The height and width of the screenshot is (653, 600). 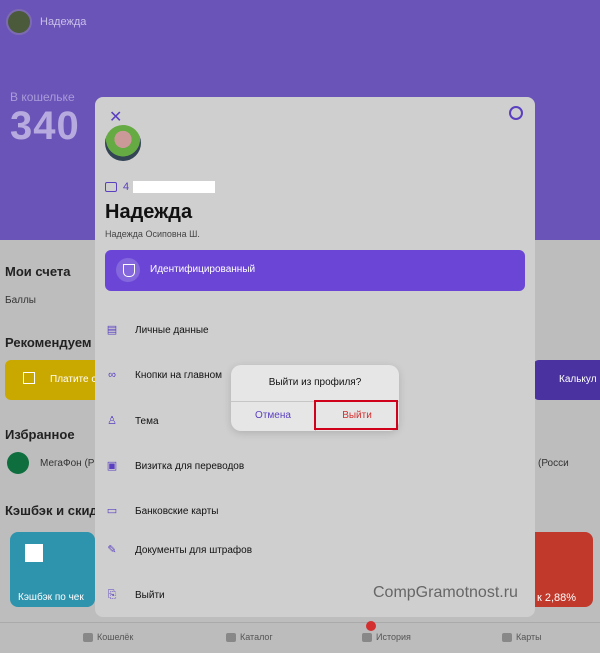 I want to click on cashback-card-label: Кэшбэк по чек, so click(x=51, y=597).